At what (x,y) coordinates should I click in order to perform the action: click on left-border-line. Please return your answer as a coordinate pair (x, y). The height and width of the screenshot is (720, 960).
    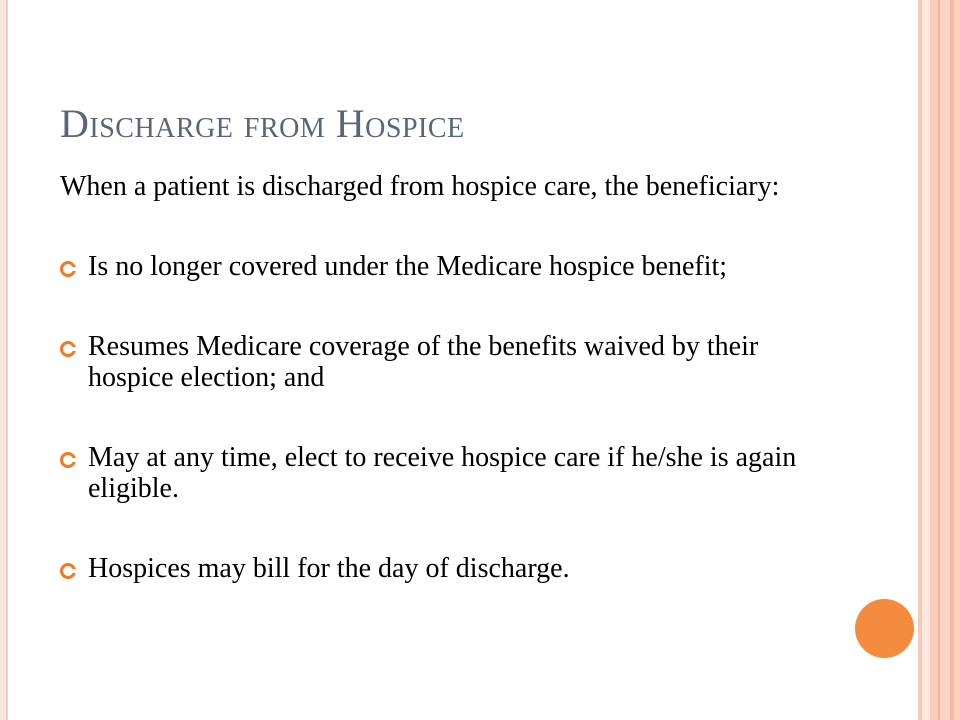
    Looking at the image, I should click on (7, 360).